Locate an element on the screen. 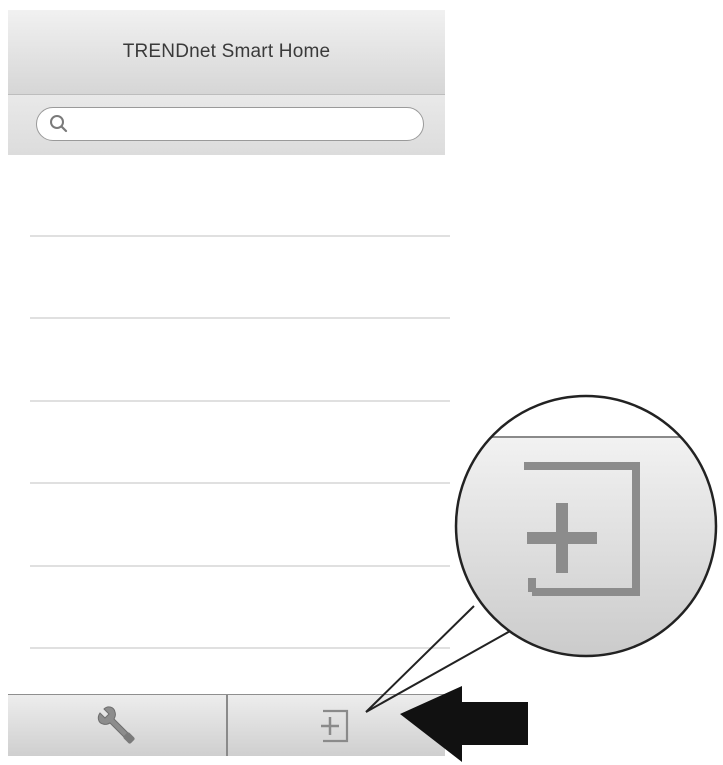 The width and height of the screenshot is (723, 765). page-title: TRENDnet Smart Home is located at coordinates (226, 51).